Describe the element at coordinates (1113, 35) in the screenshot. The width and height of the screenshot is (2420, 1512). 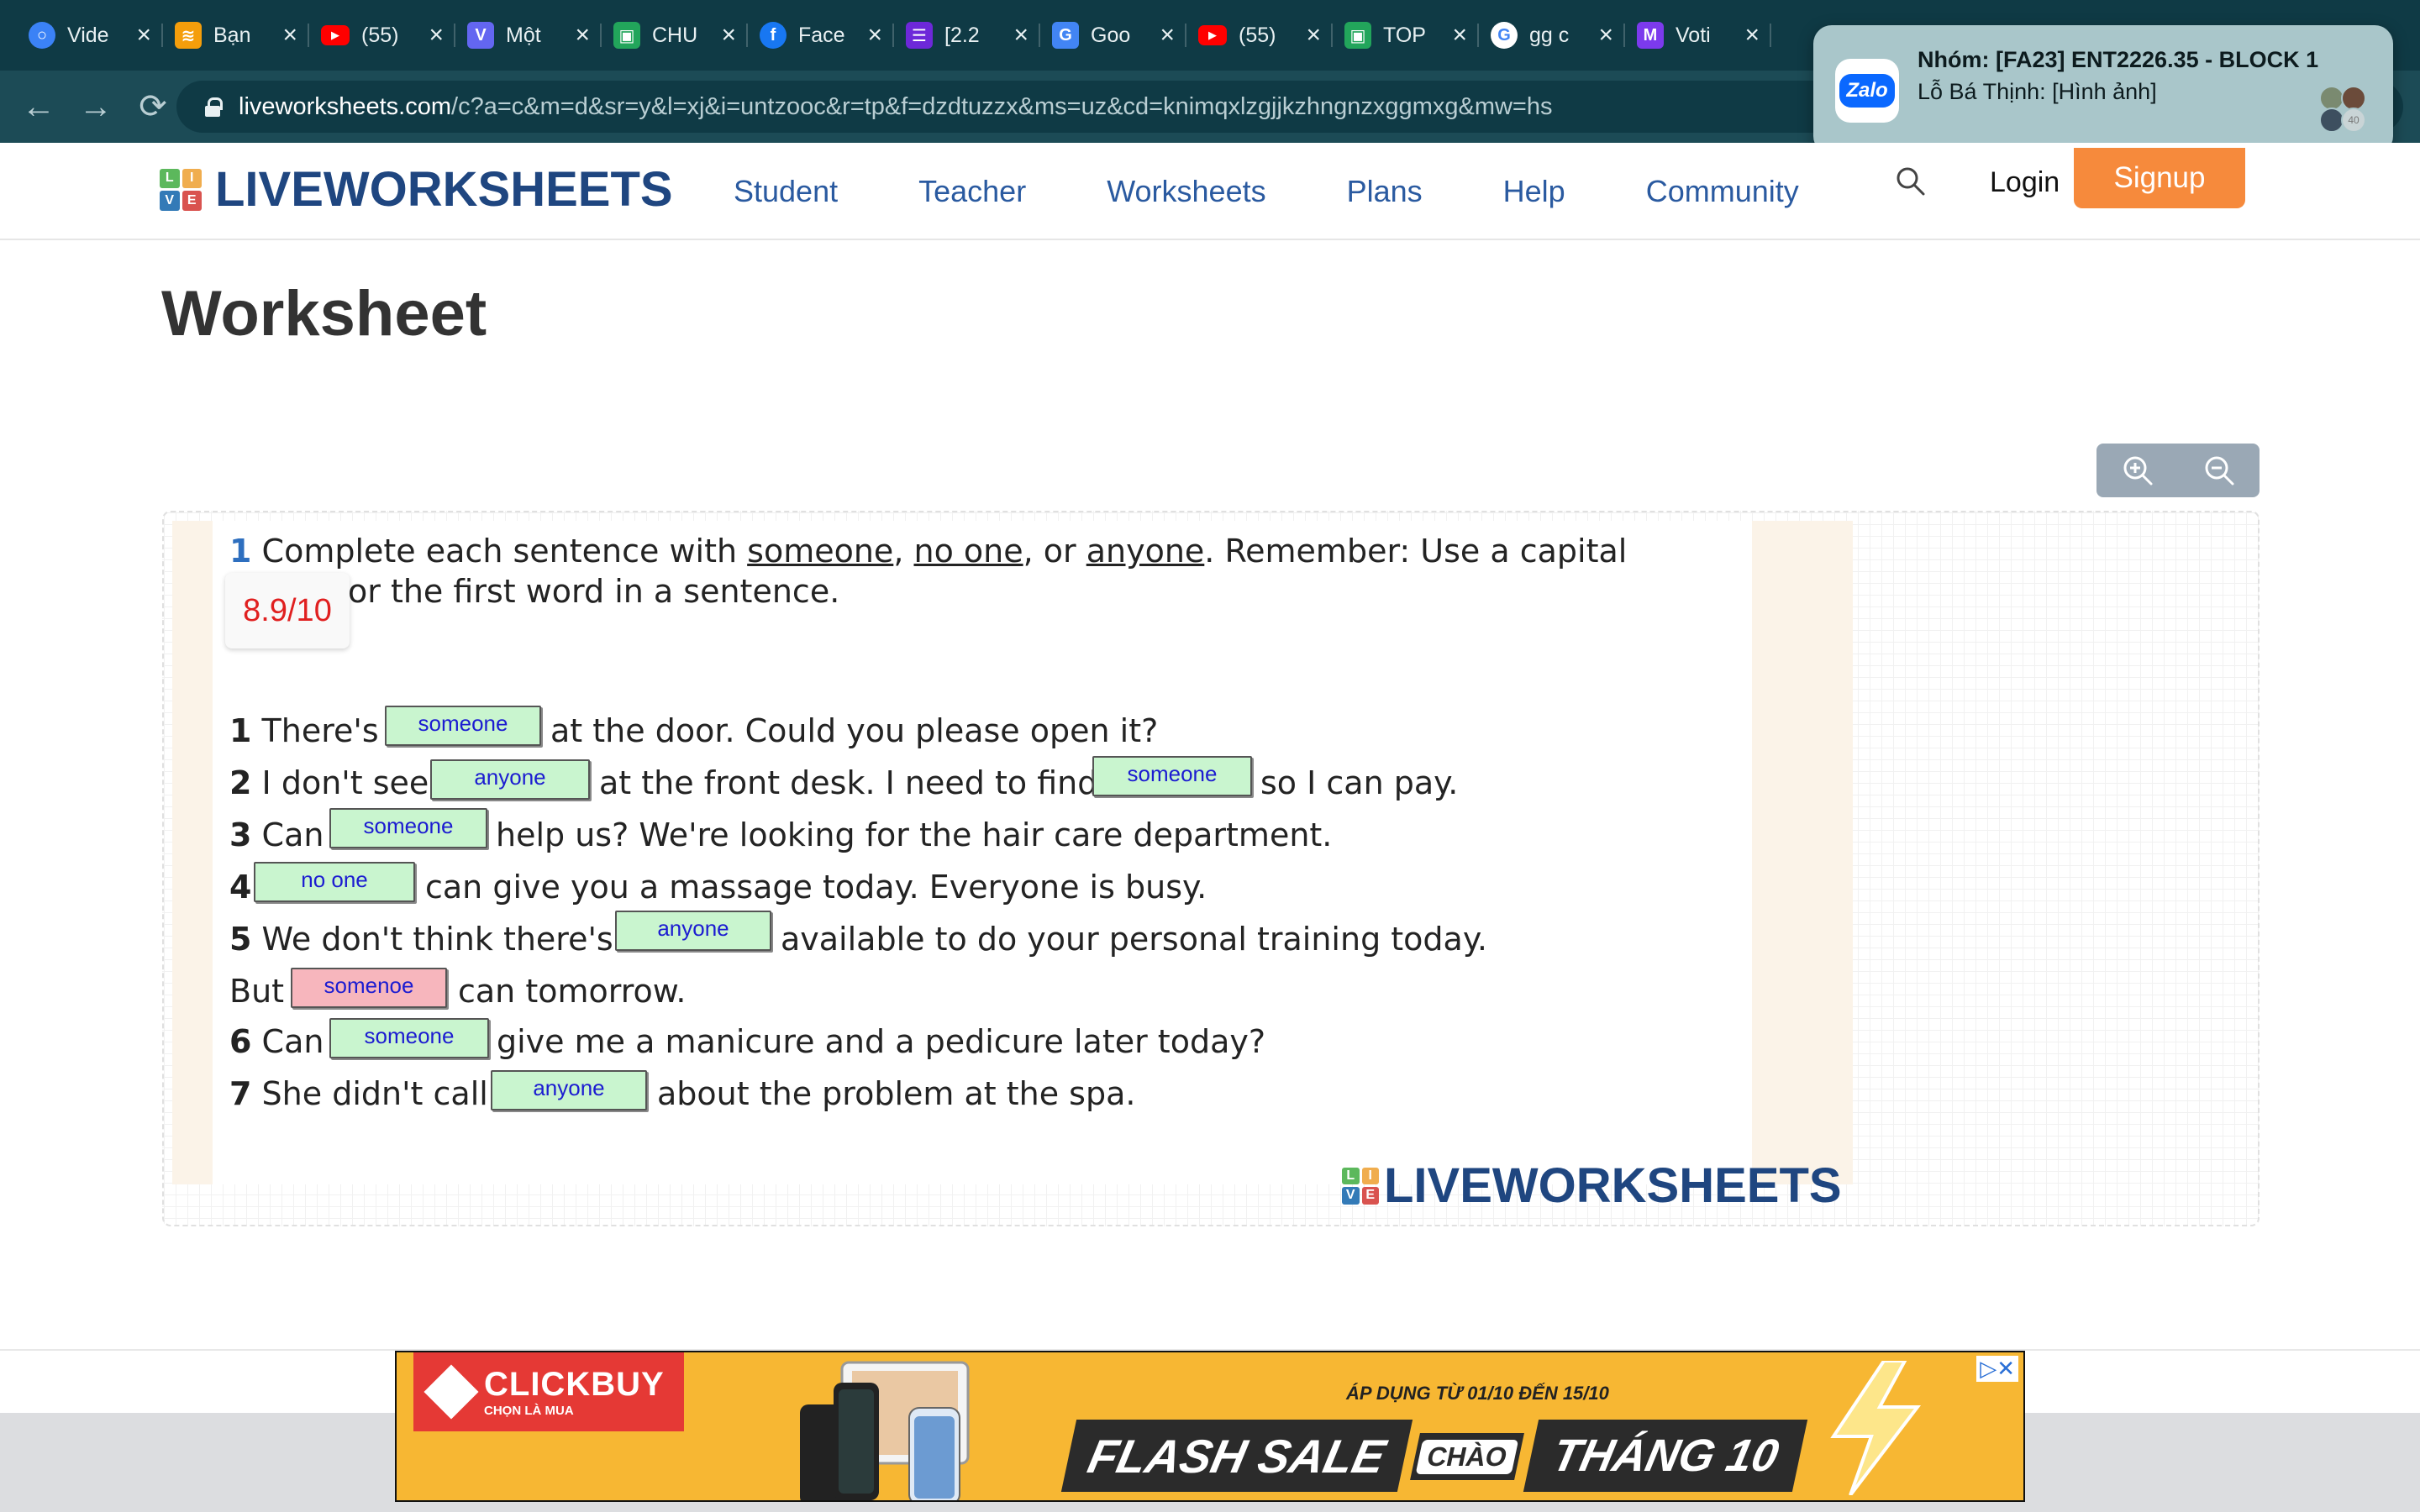
I see `browser-tab: G Goo ×` at that location.